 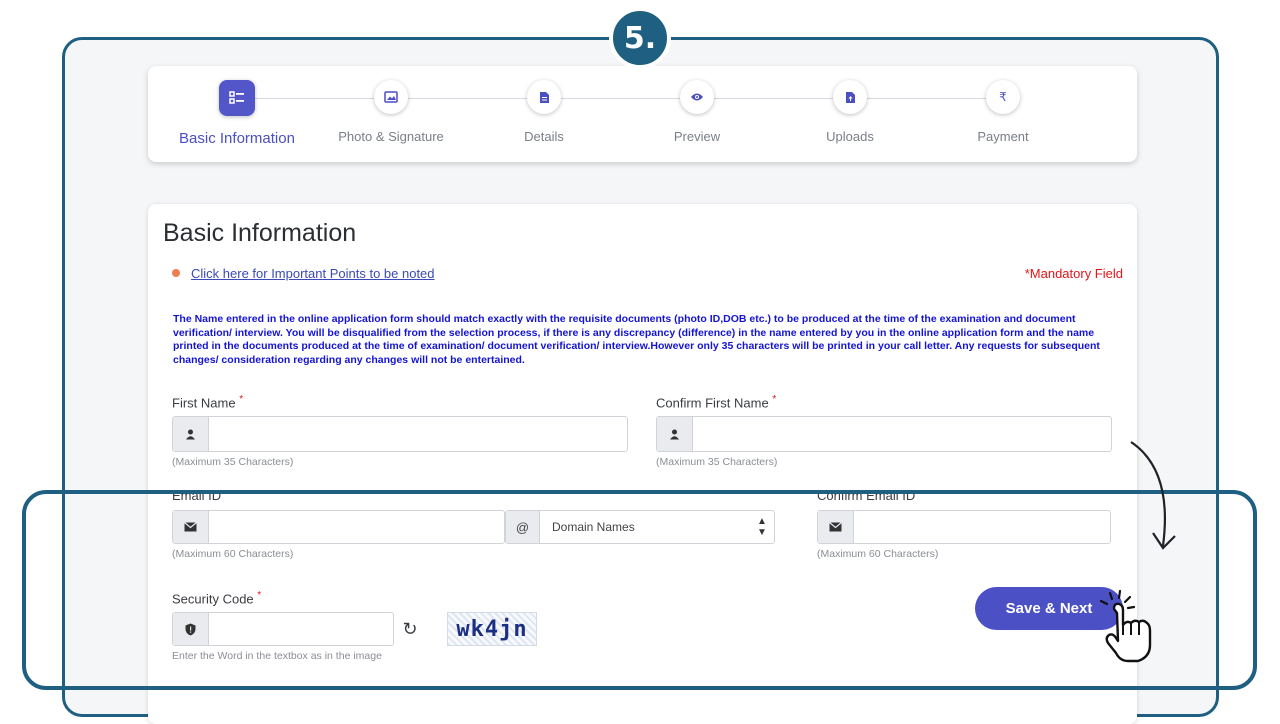 What do you see at coordinates (544, 97) in the screenshot?
I see `document-icon` at bounding box center [544, 97].